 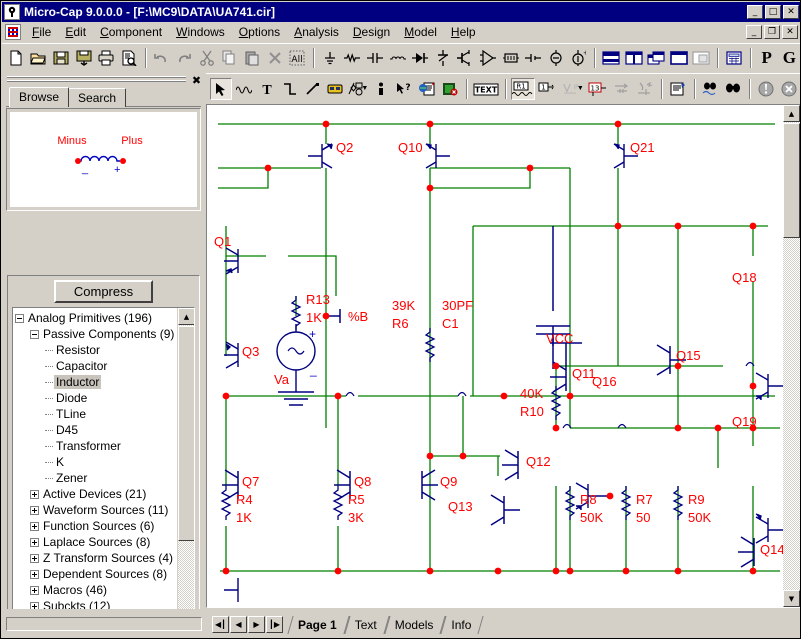 What do you see at coordinates (256, 624) in the screenshot?
I see `next-page-button: ▶` at bounding box center [256, 624].